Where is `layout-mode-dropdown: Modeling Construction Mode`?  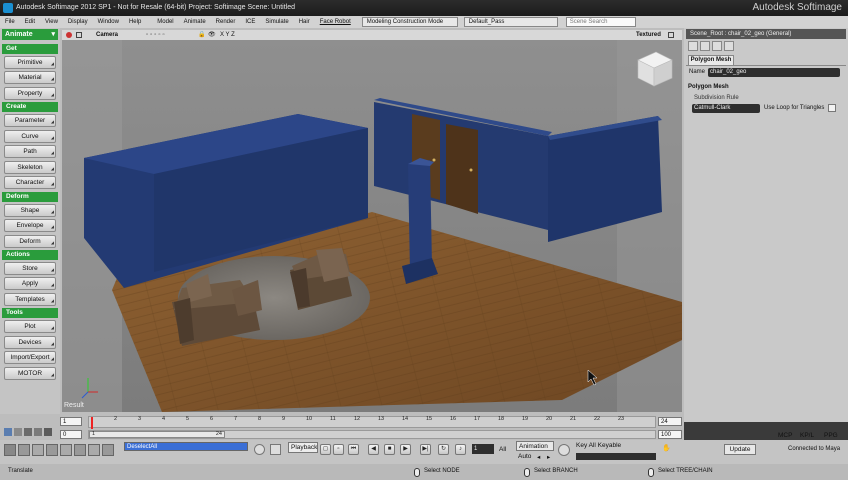
layout-mode-dropdown: Modeling Construction Mode is located at coordinates (409, 22).